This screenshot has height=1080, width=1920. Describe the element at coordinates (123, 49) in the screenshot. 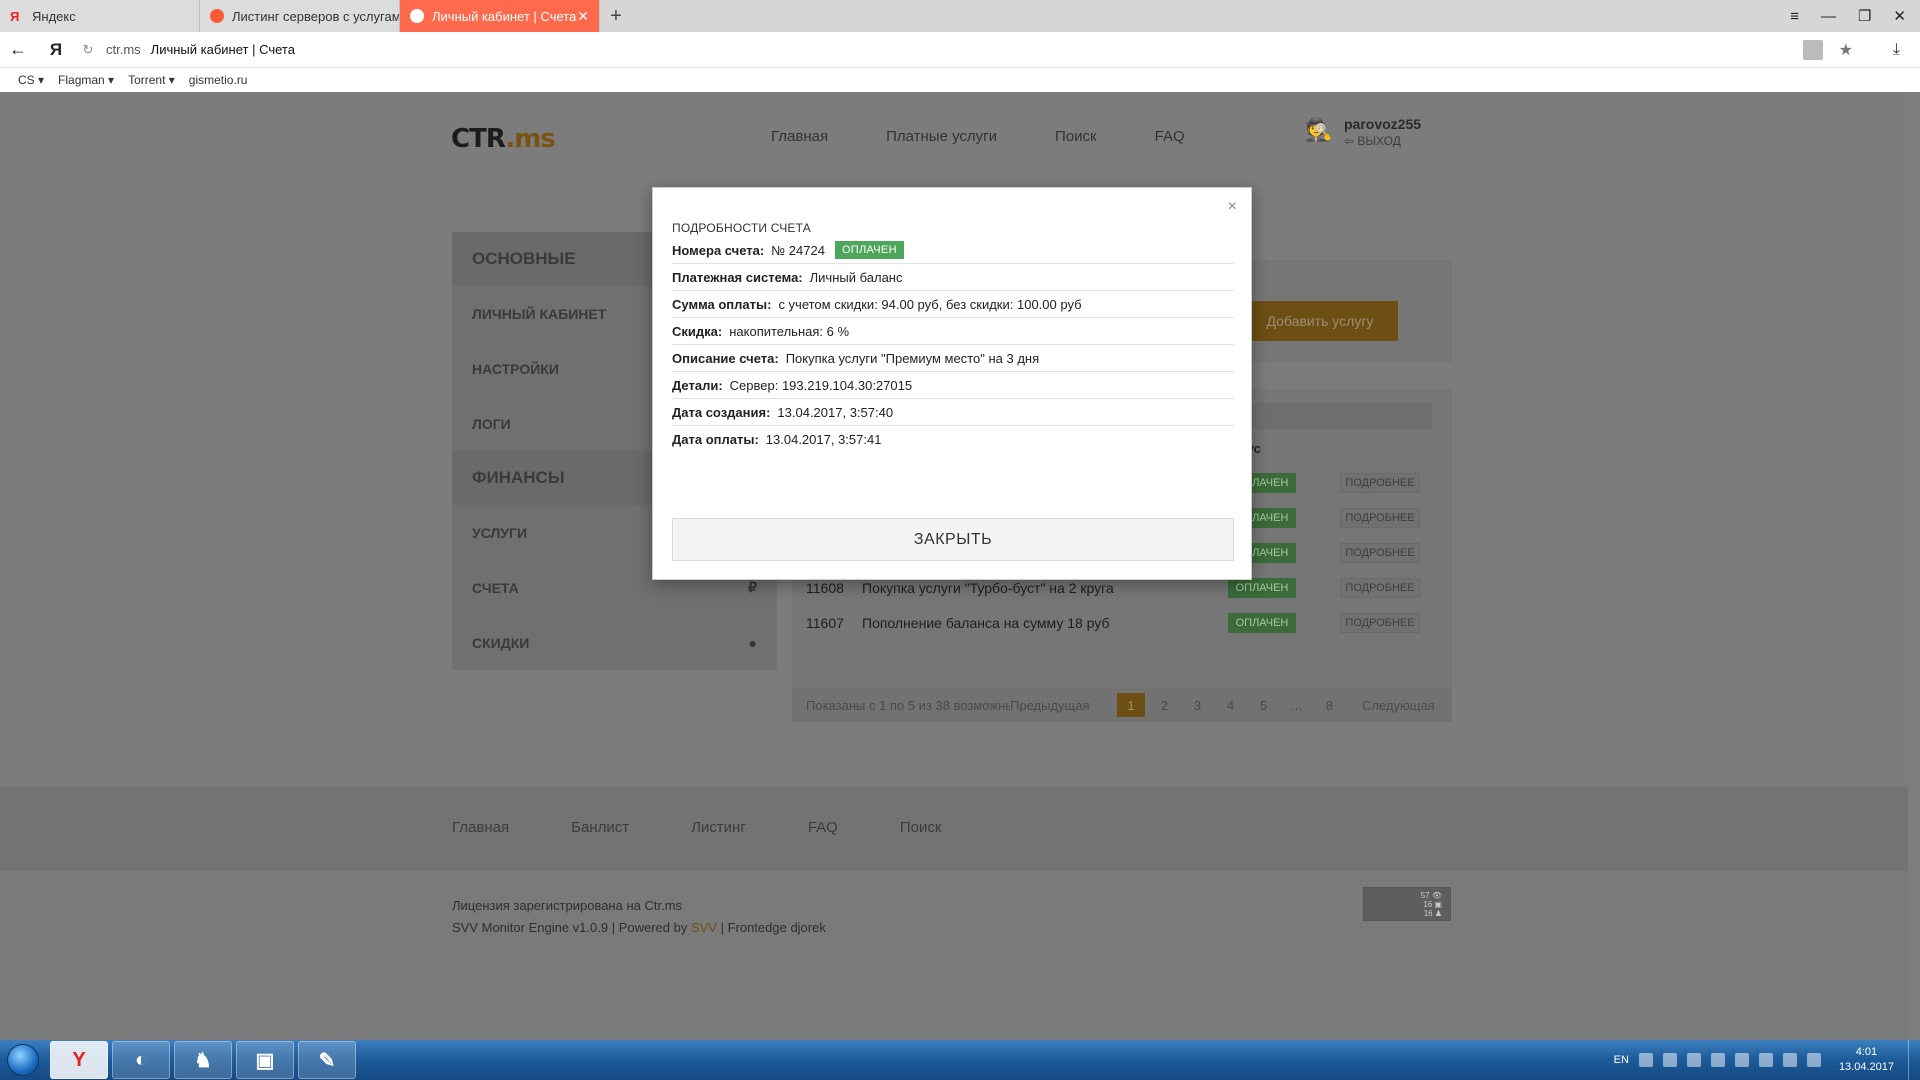

I see `url-domain: ctr.ms` at that location.